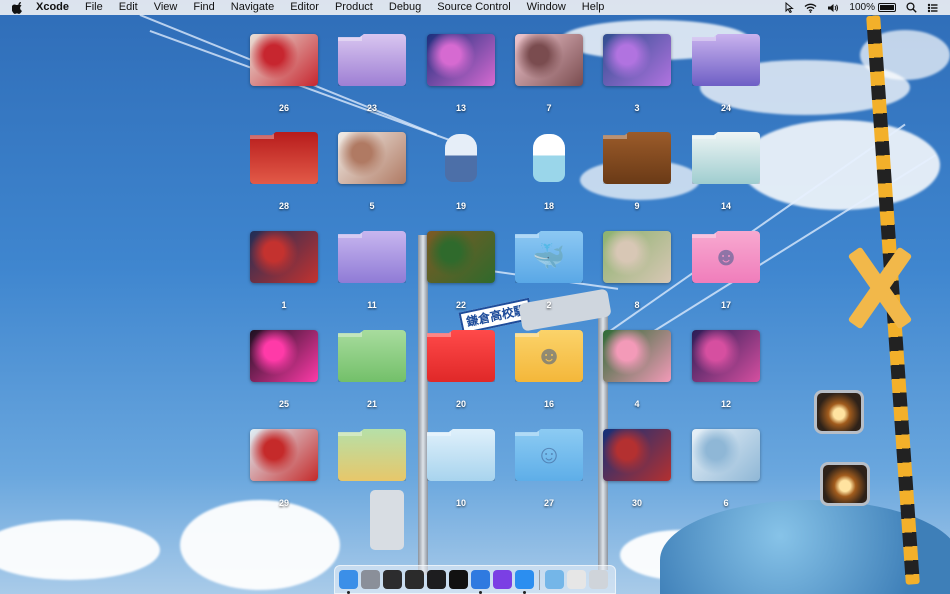 The image size is (950, 594). I want to click on terminal-icon, so click(458, 579).